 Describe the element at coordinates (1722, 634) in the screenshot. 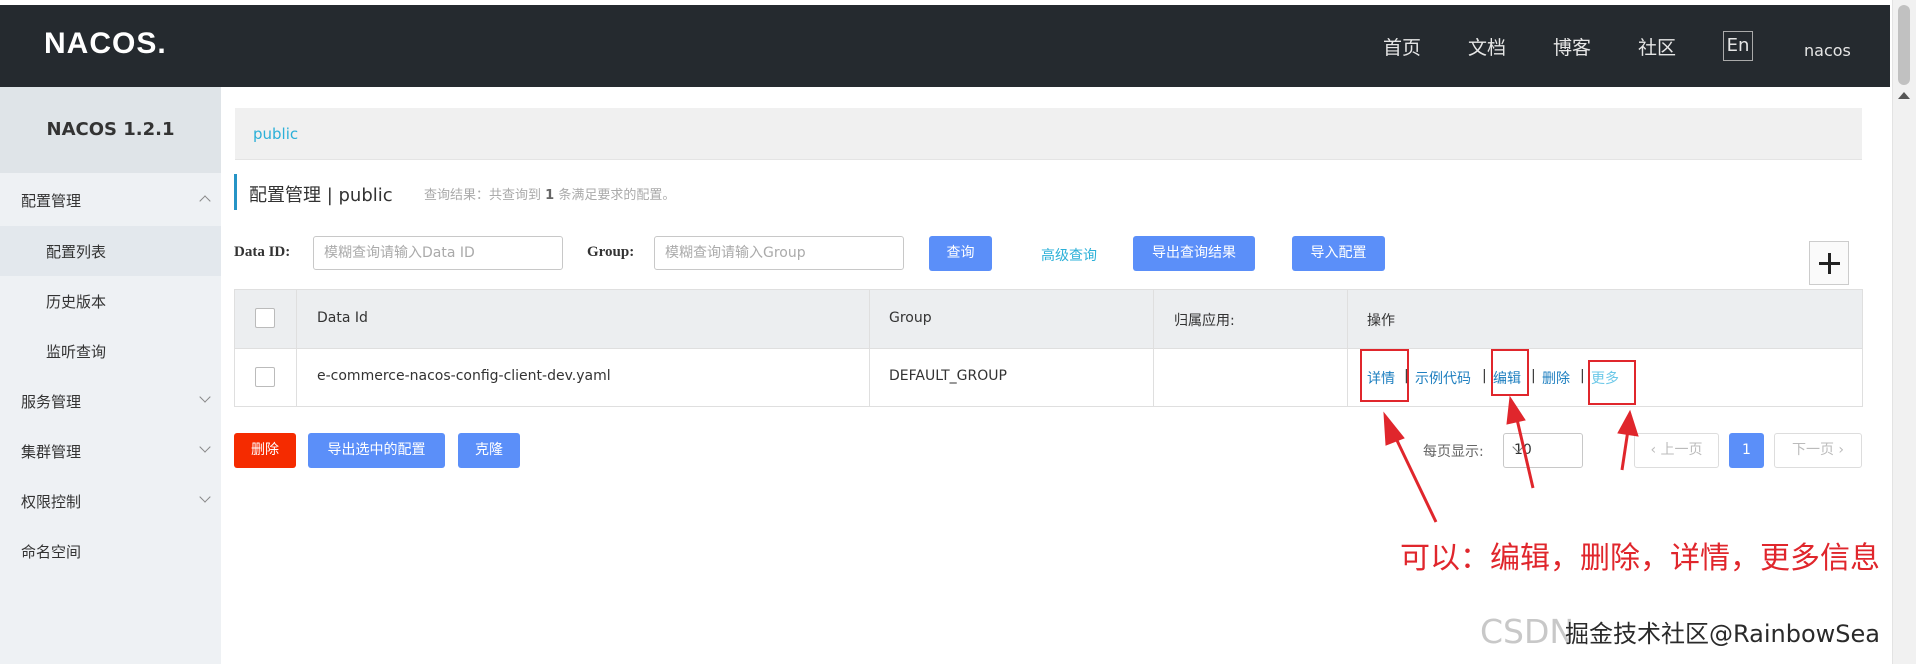

I see `juejin-watermark: 掘金技术社区@RainbowSea` at that location.